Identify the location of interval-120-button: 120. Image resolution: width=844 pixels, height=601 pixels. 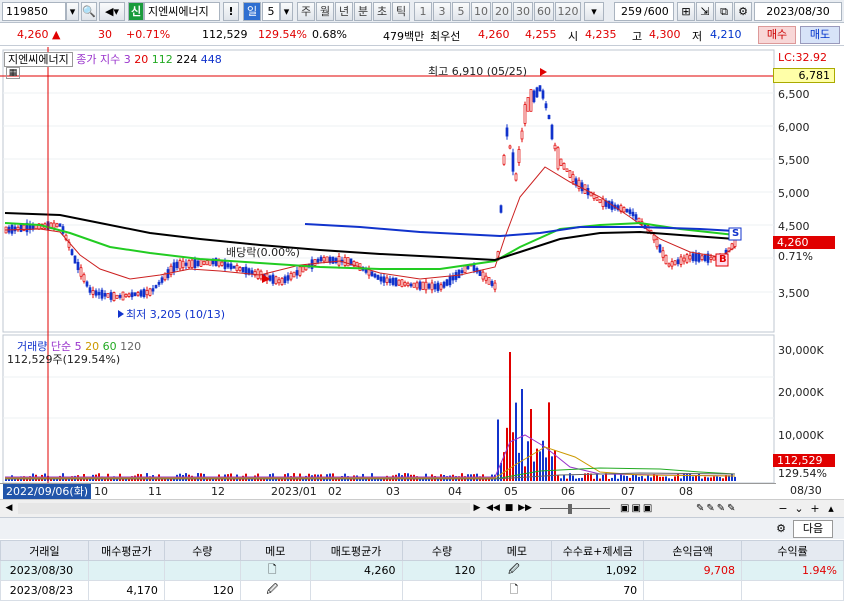
(568, 11).